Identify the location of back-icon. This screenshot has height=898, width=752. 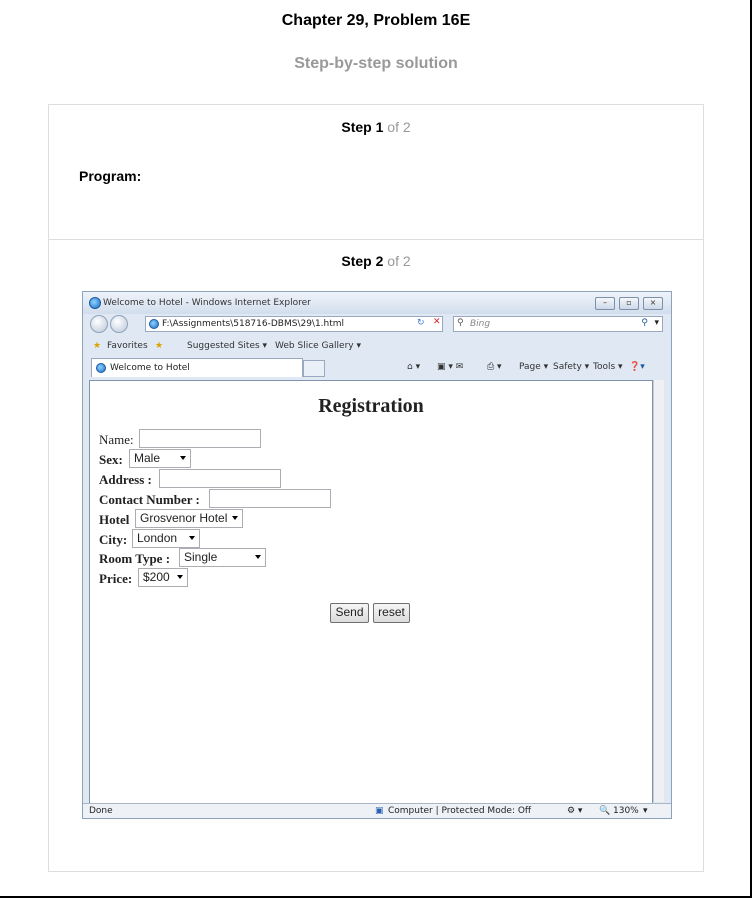
(99, 324).